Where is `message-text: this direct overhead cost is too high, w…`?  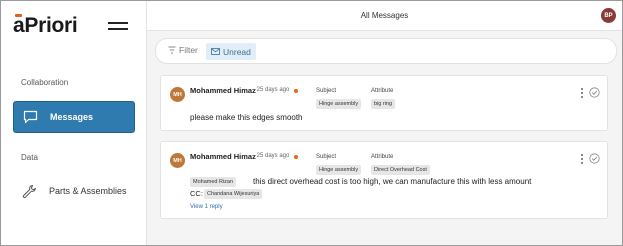
message-text: this direct overhead cost is too high, w… is located at coordinates (392, 181).